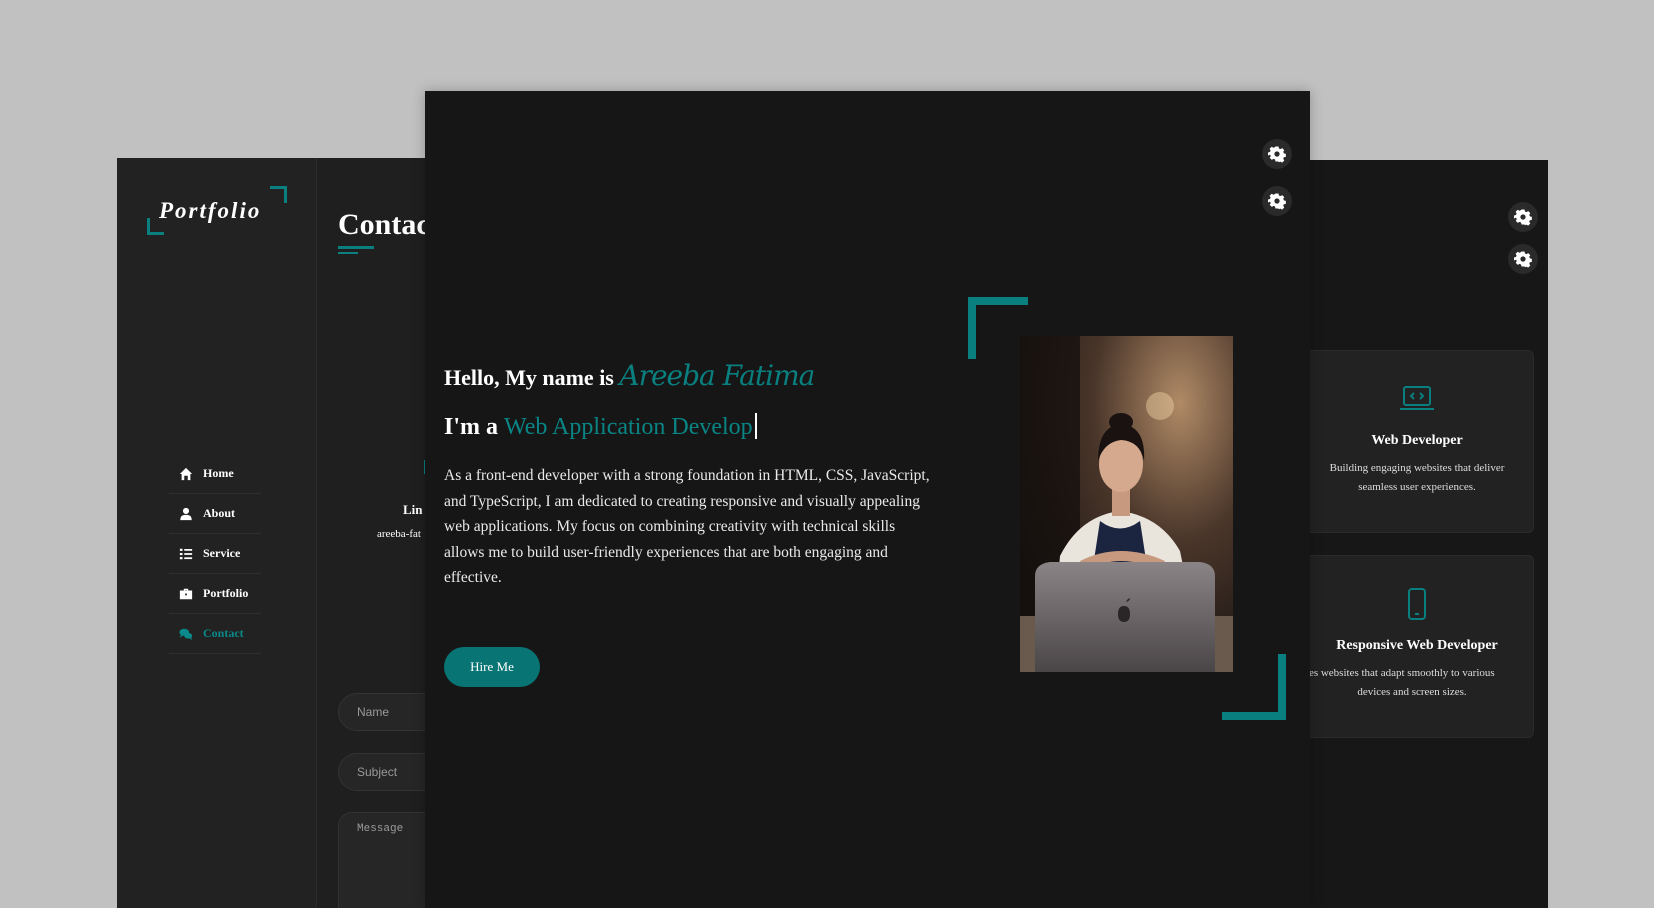  Describe the element at coordinates (1417, 399) in the screenshot. I see `laptop-code-icon` at that location.